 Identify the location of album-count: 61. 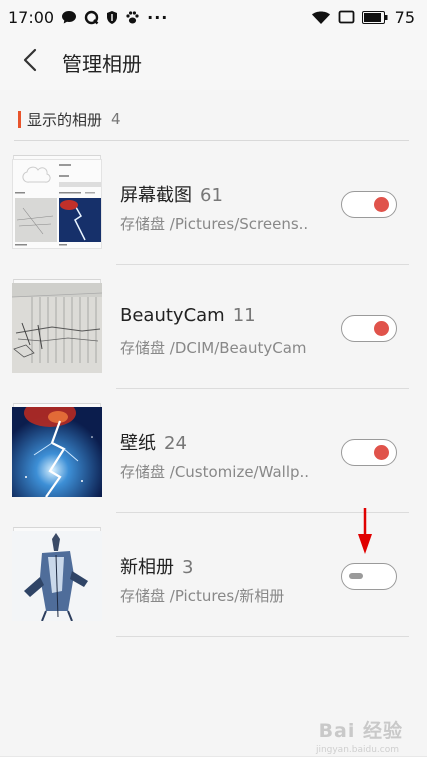
(211, 195).